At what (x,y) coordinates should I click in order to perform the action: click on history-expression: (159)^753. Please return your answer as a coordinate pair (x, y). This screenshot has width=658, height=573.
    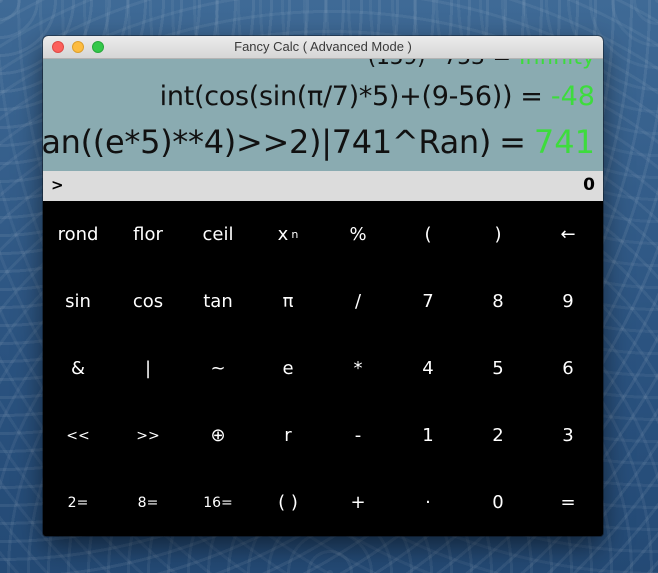
    Looking at the image, I should click on (426, 64).